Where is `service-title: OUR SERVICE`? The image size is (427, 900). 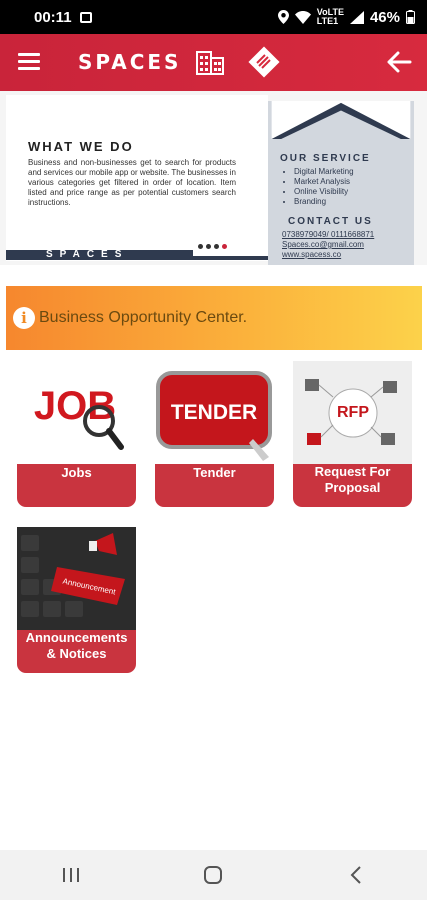
service-title: OUR SERVICE is located at coordinates (325, 158).